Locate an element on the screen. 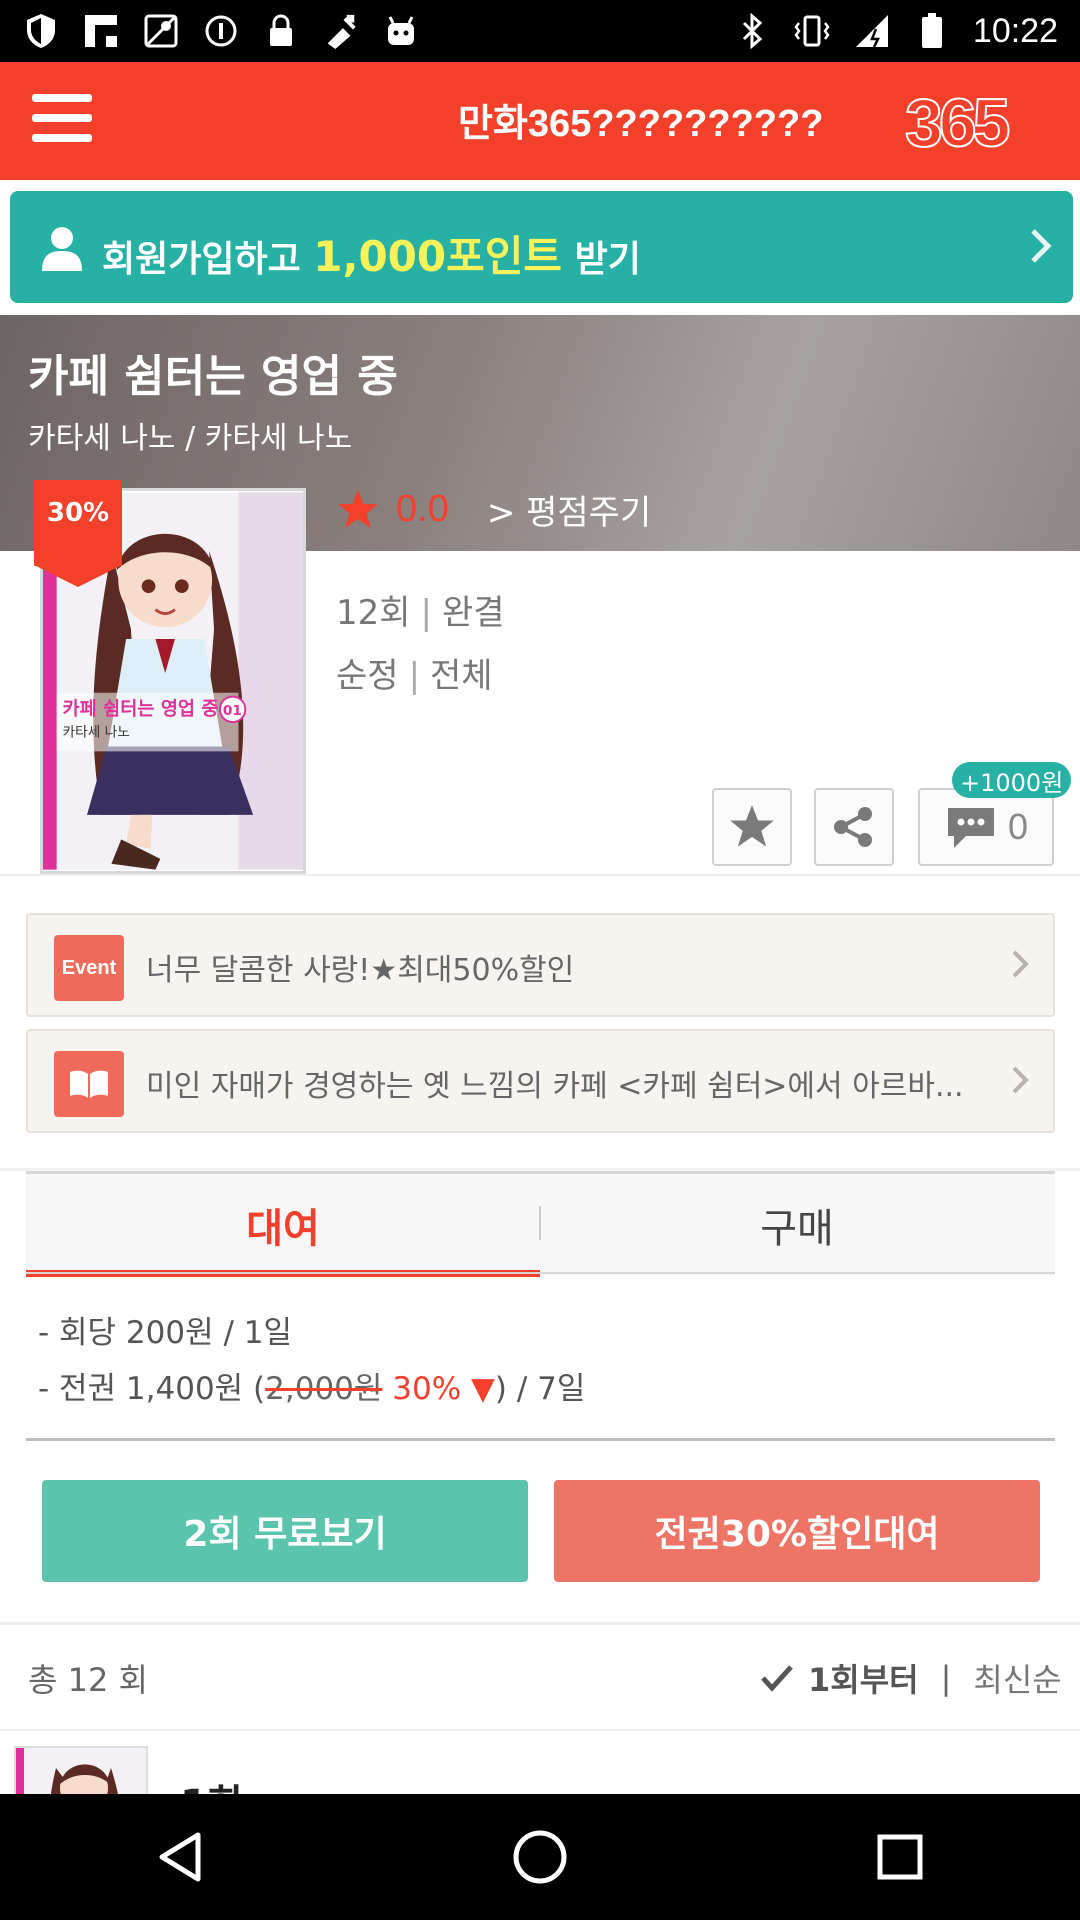 Image resolution: width=1080 pixels, height=1920 pixels. cover-author-text: 카타세 나노 is located at coordinates (96, 733).